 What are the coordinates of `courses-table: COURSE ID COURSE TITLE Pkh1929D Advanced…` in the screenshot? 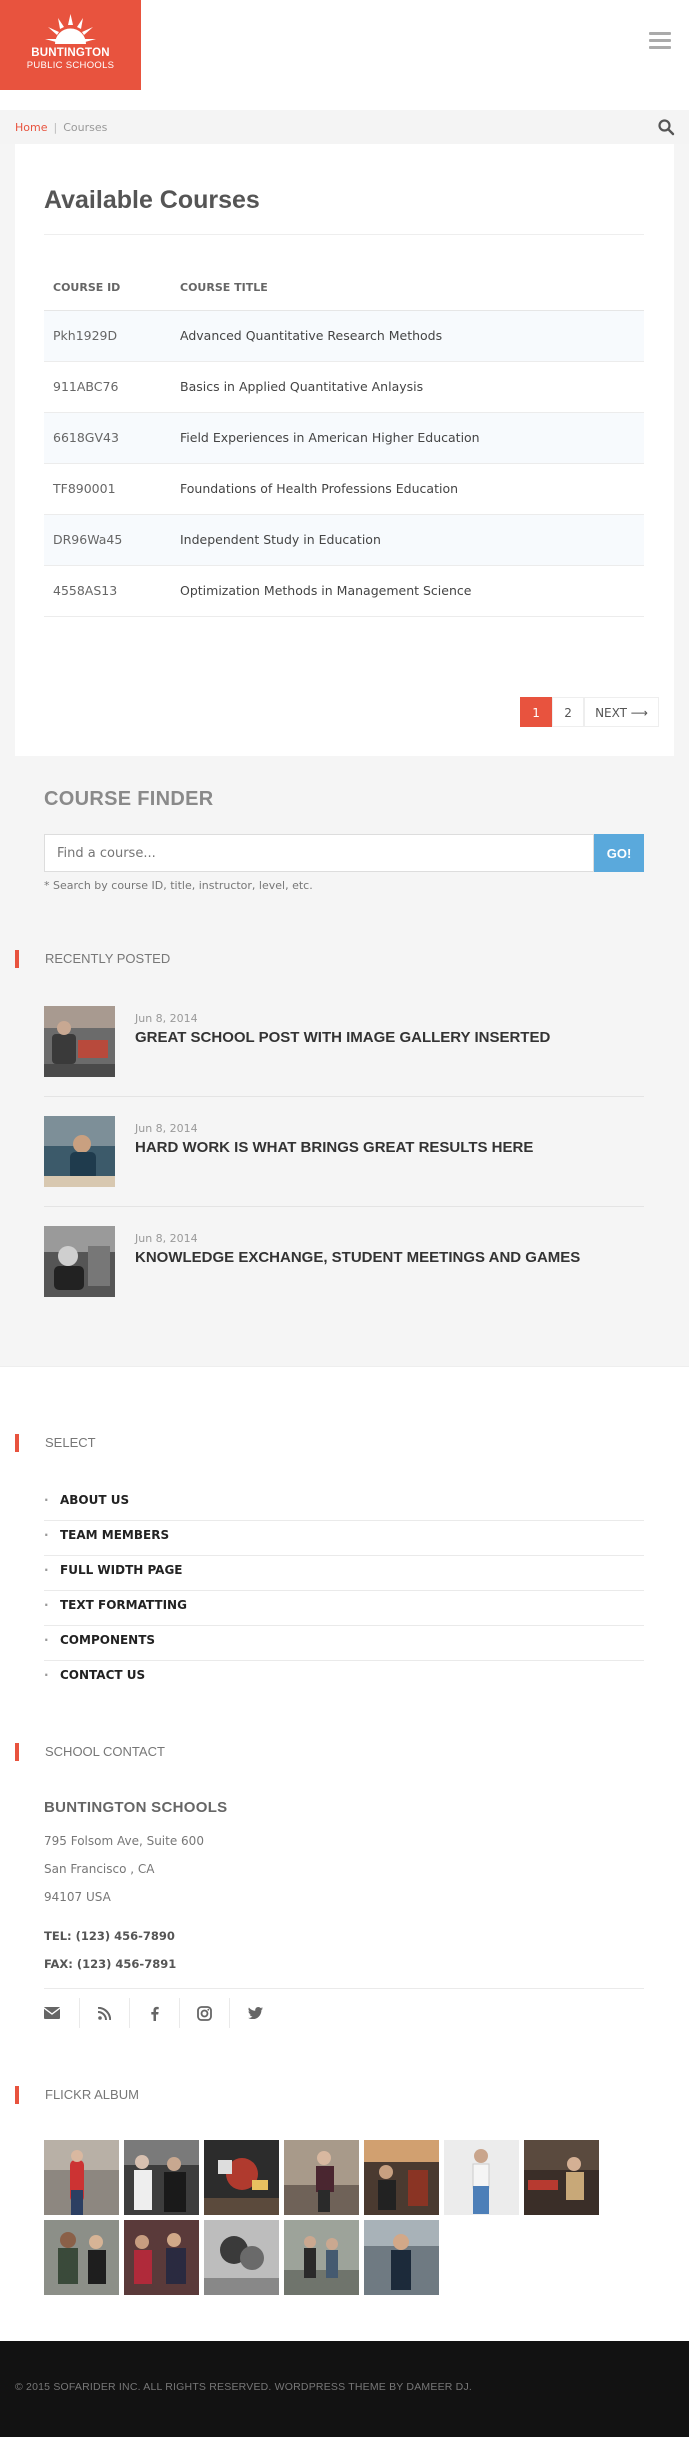 It's located at (344, 441).